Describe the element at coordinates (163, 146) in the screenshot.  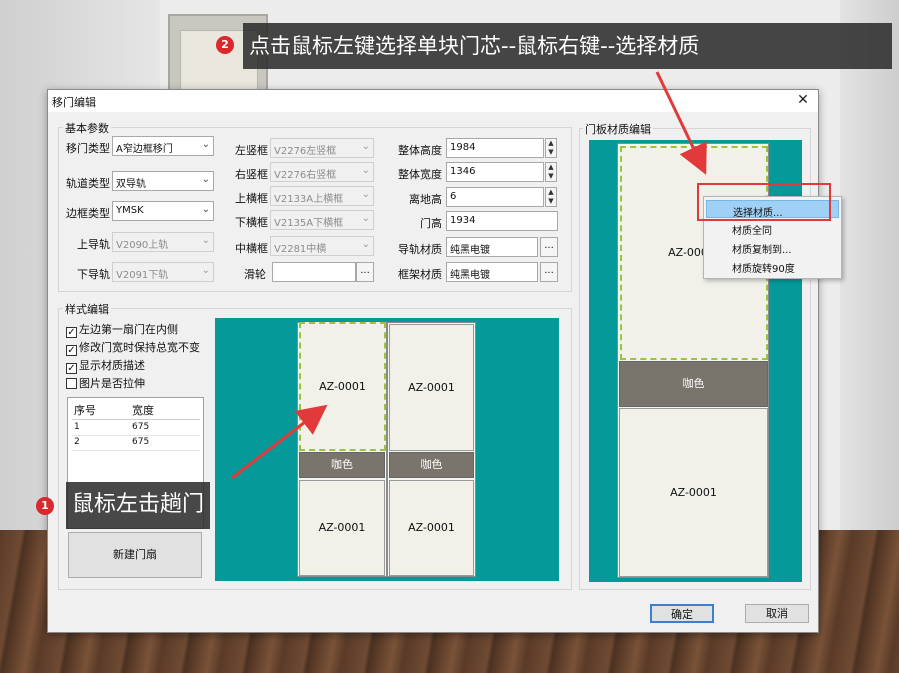
I see `door-type-select: A窄边框移门 ⌄` at that location.